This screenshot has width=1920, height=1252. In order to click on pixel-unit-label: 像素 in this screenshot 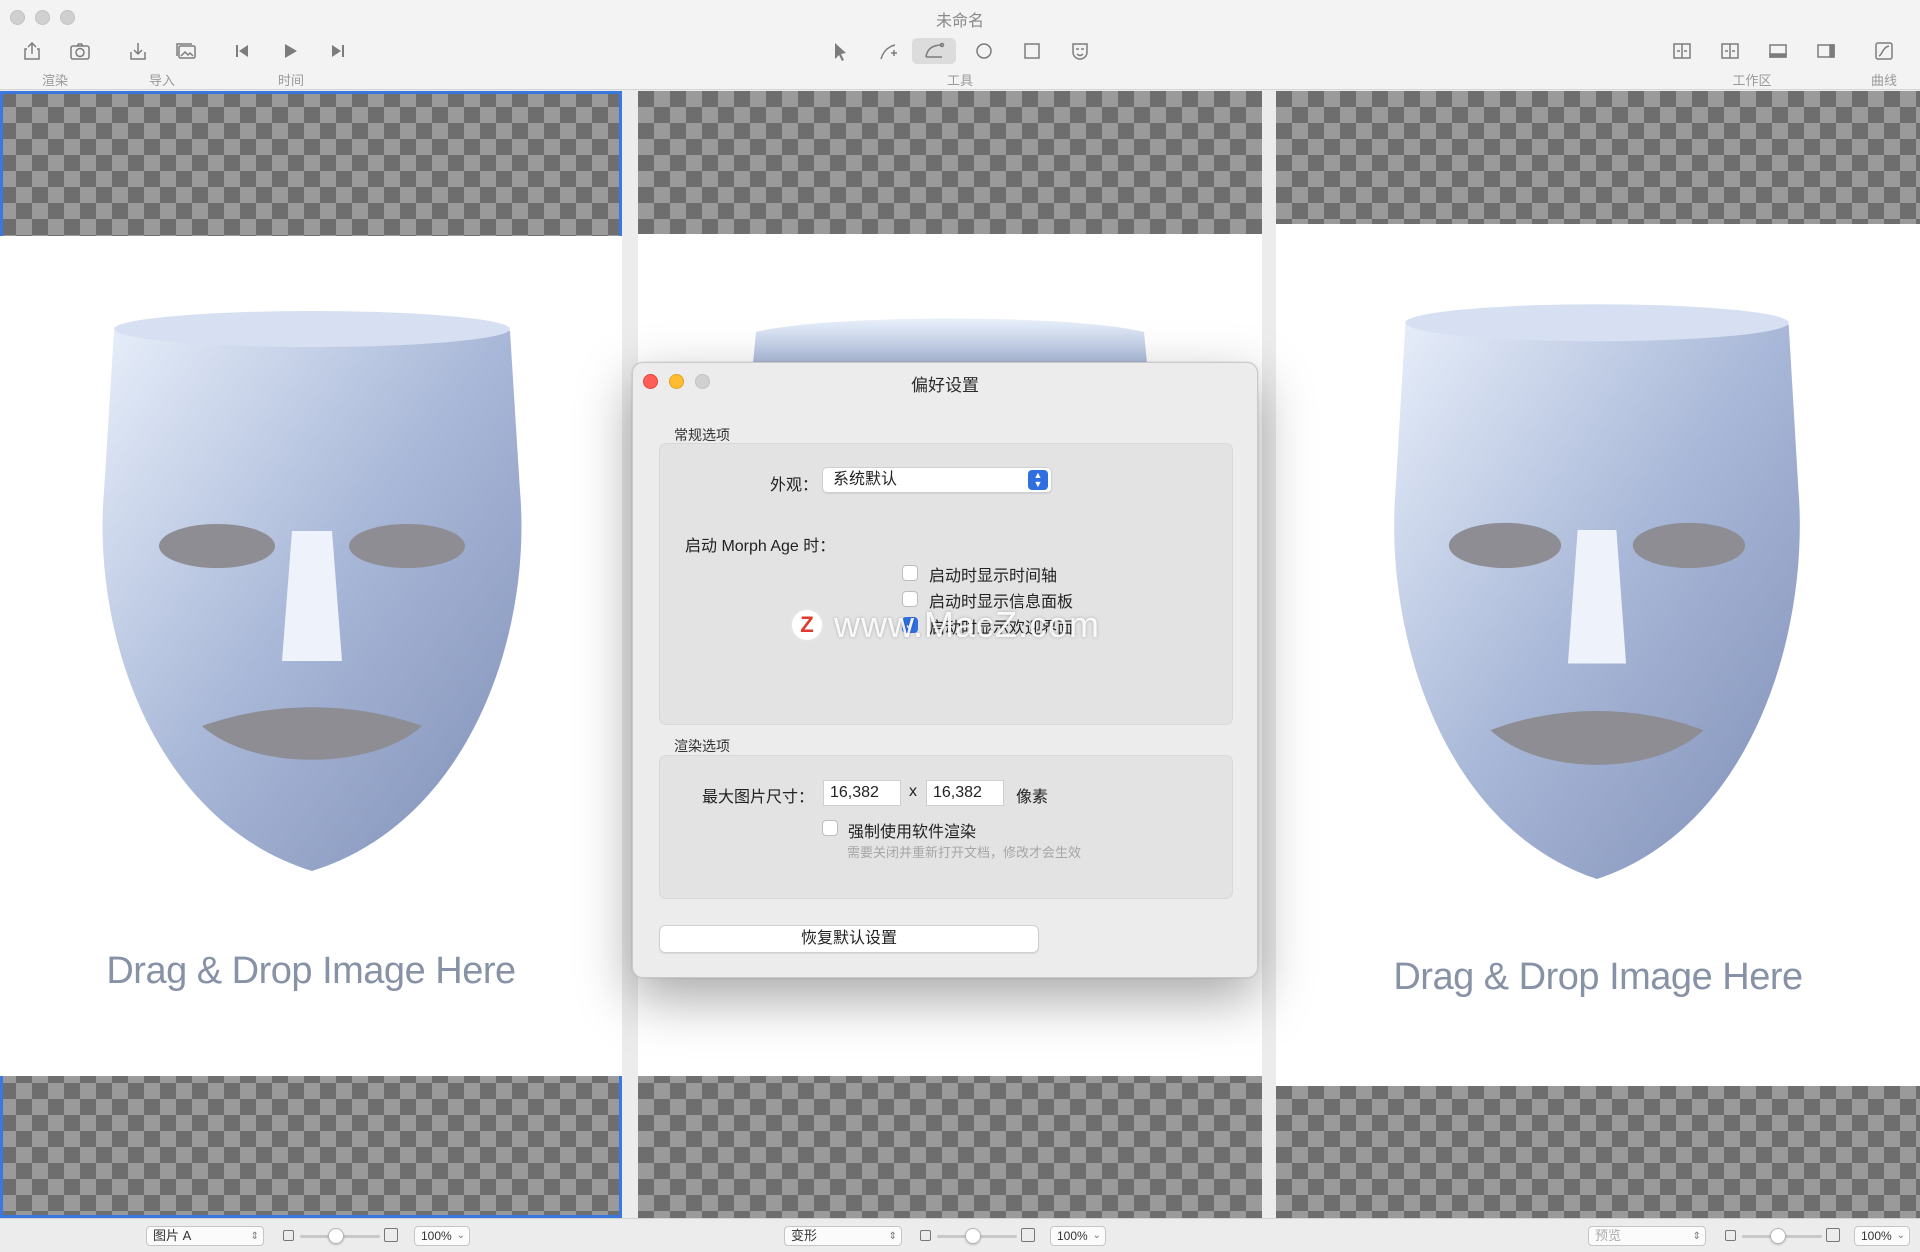, I will do `click(1032, 797)`.